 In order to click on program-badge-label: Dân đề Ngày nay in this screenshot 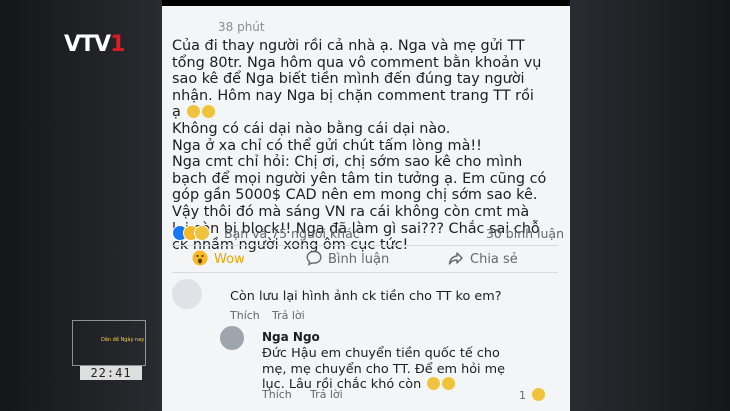, I will do `click(123, 340)`.